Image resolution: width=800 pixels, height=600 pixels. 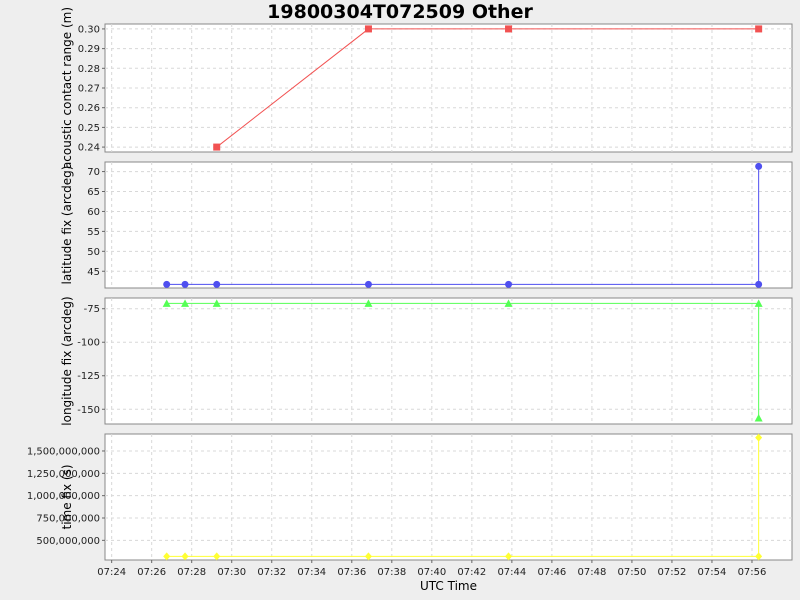 What do you see at coordinates (93, 172) in the screenshot?
I see `y-tick-label: 70` at bounding box center [93, 172].